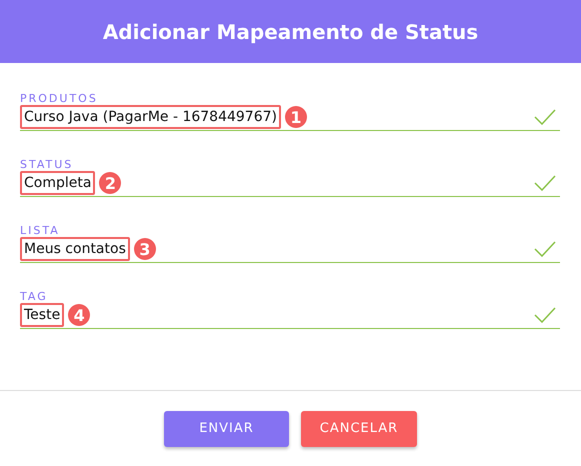 The width and height of the screenshot is (581, 466). I want to click on field-value: Curso Java (PagarMe - 1678449767), so click(150, 117).